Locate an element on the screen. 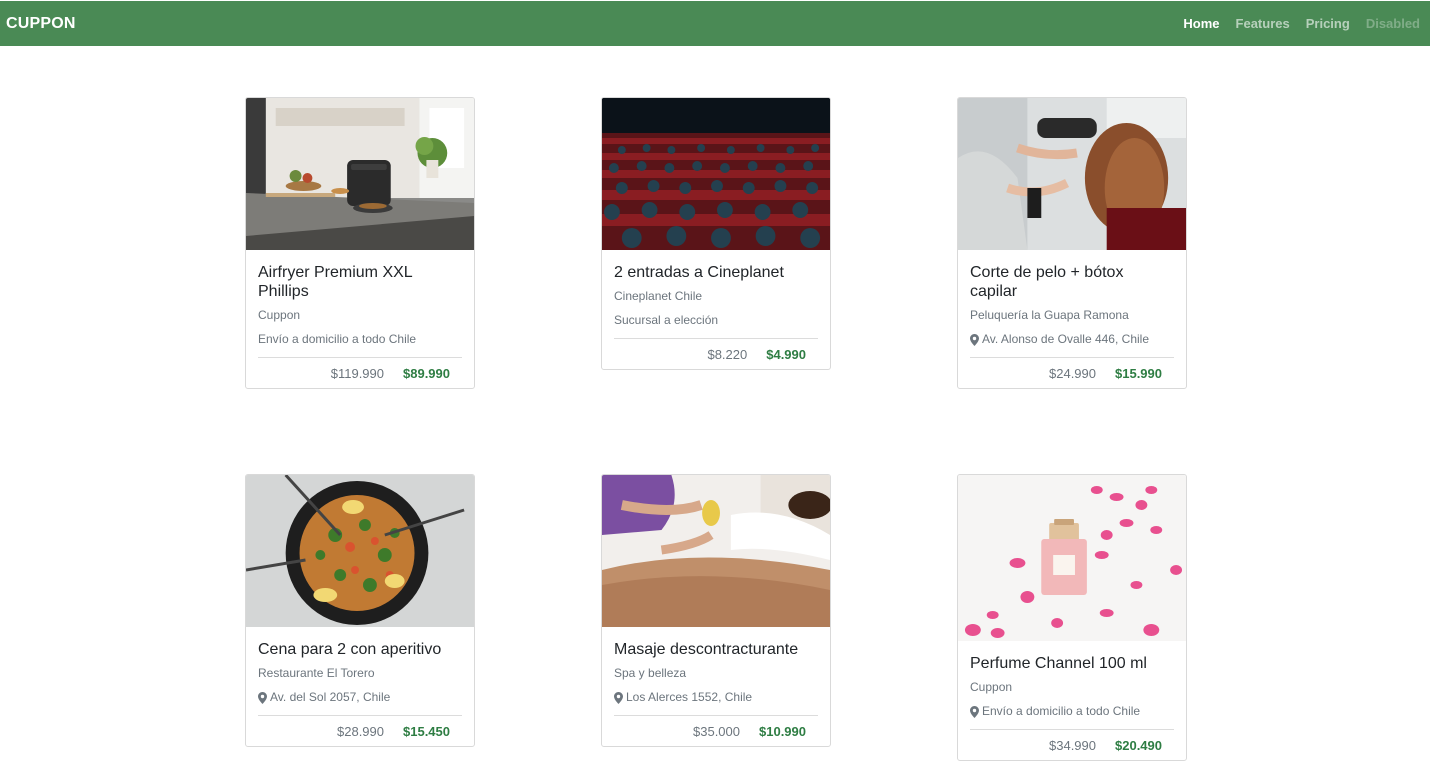 The width and height of the screenshot is (1430, 784). old-price: $8.220 is located at coordinates (727, 354).